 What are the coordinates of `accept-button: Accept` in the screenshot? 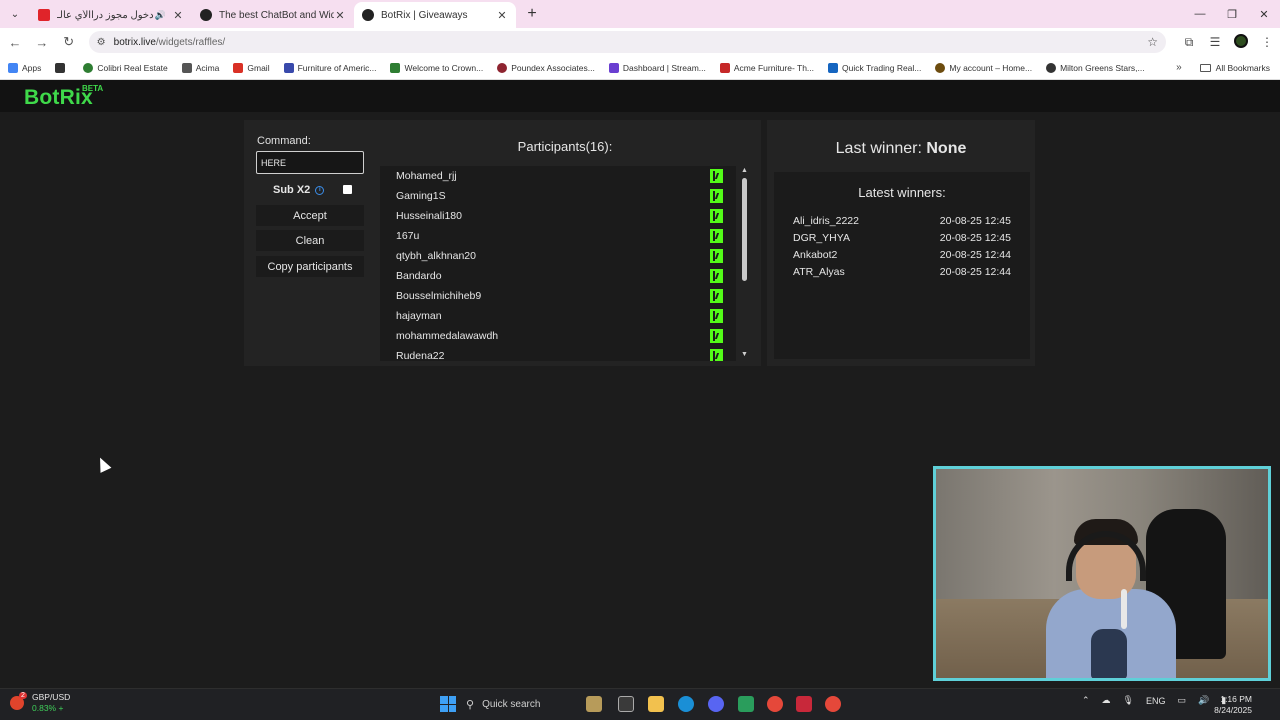 It's located at (310, 215).